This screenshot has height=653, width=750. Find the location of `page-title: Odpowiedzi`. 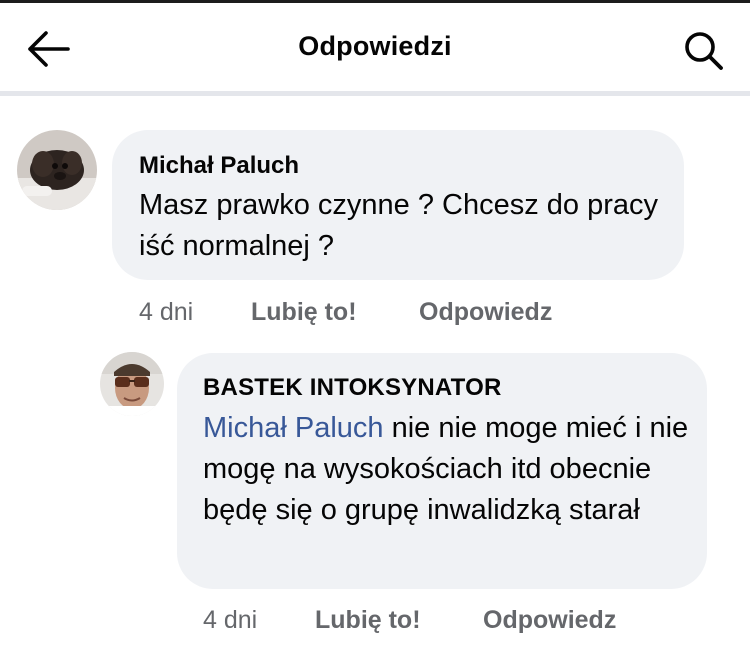

page-title: Odpowiedzi is located at coordinates (375, 46).